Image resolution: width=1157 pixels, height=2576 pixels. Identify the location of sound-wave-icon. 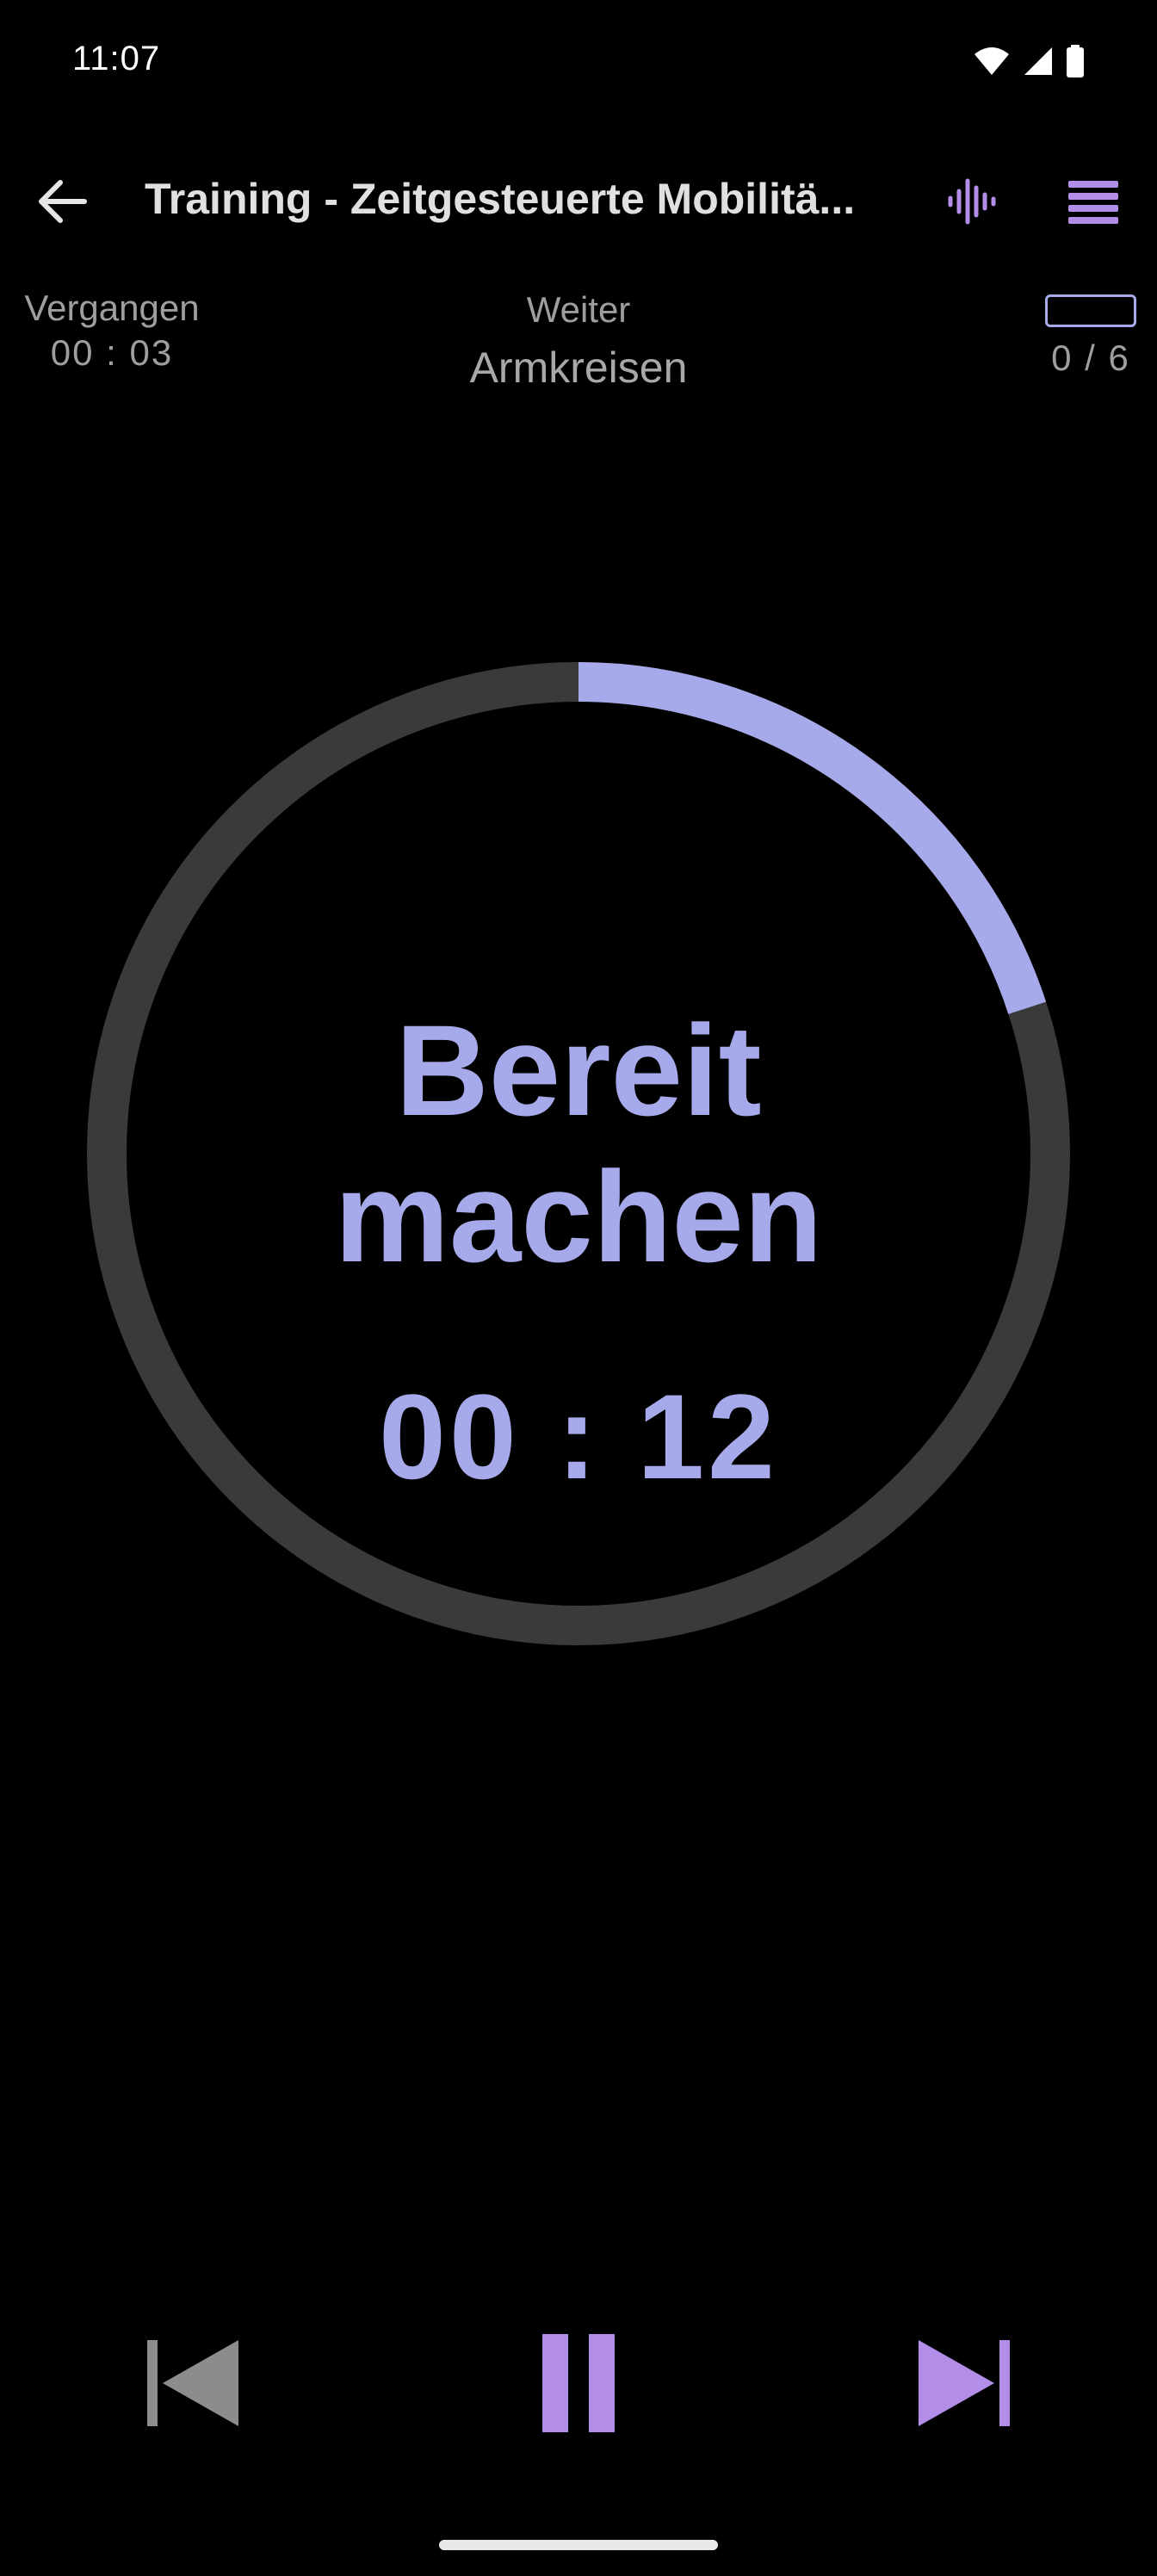
(971, 204).